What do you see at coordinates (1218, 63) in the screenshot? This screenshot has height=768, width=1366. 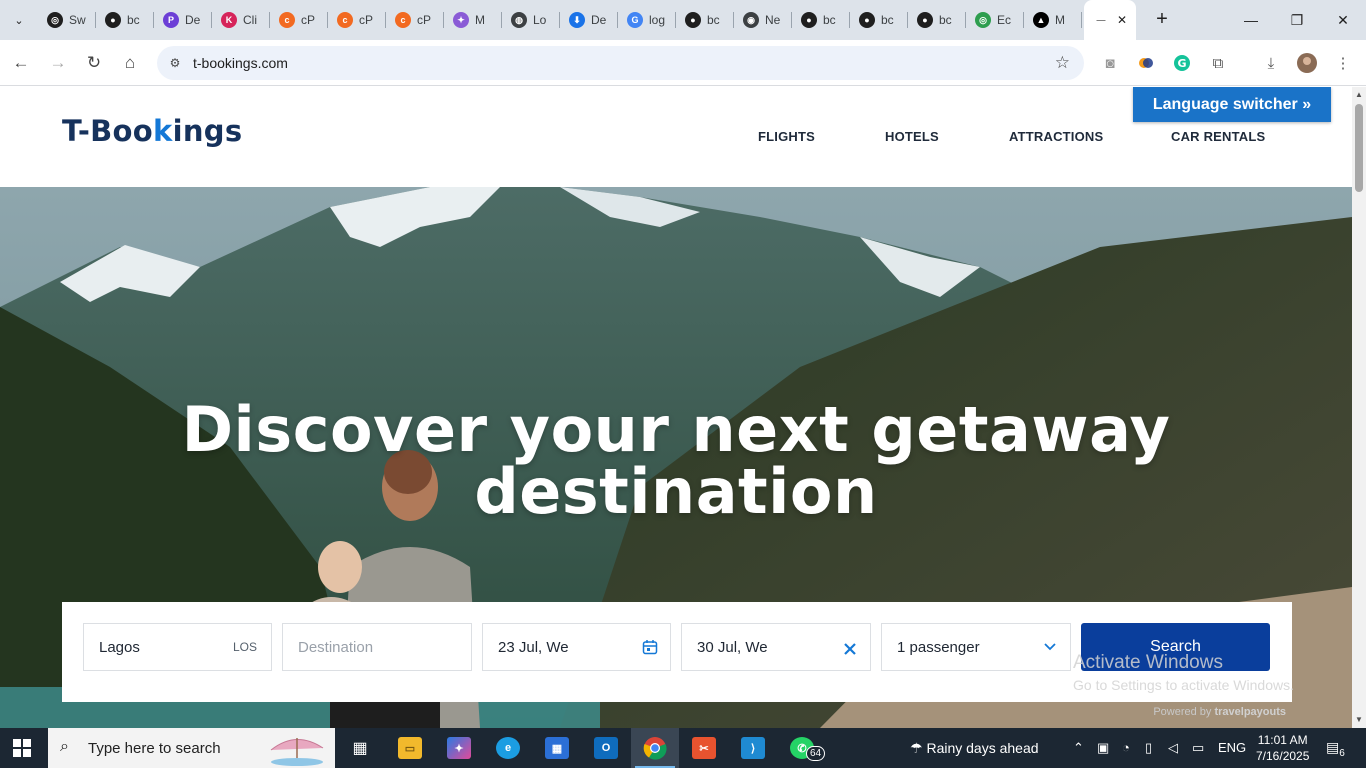 I see `extensions-puzzle-icon: ⧉` at bounding box center [1218, 63].